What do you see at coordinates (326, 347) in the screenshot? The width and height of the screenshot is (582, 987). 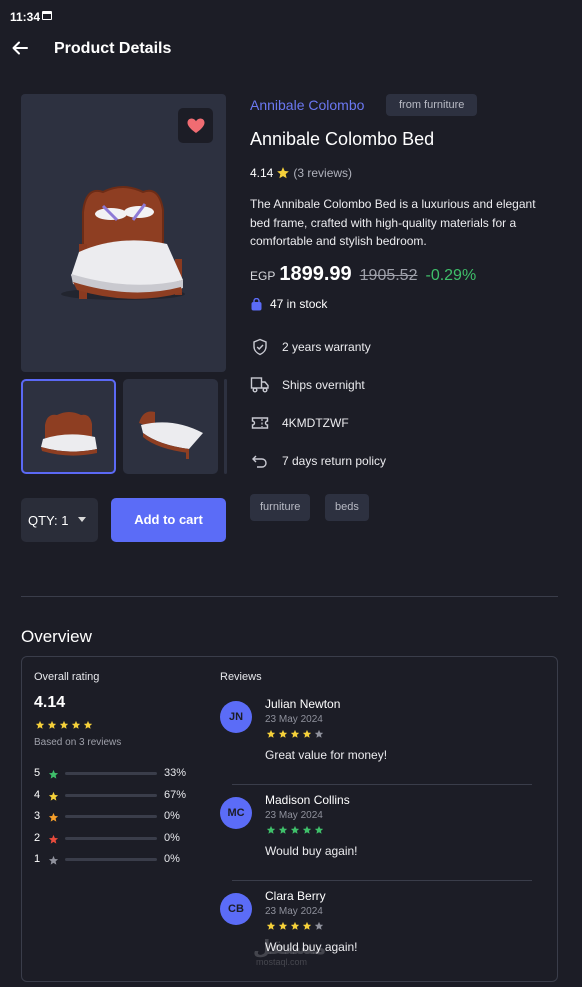 I see `feature-label: 2 years warranty` at bounding box center [326, 347].